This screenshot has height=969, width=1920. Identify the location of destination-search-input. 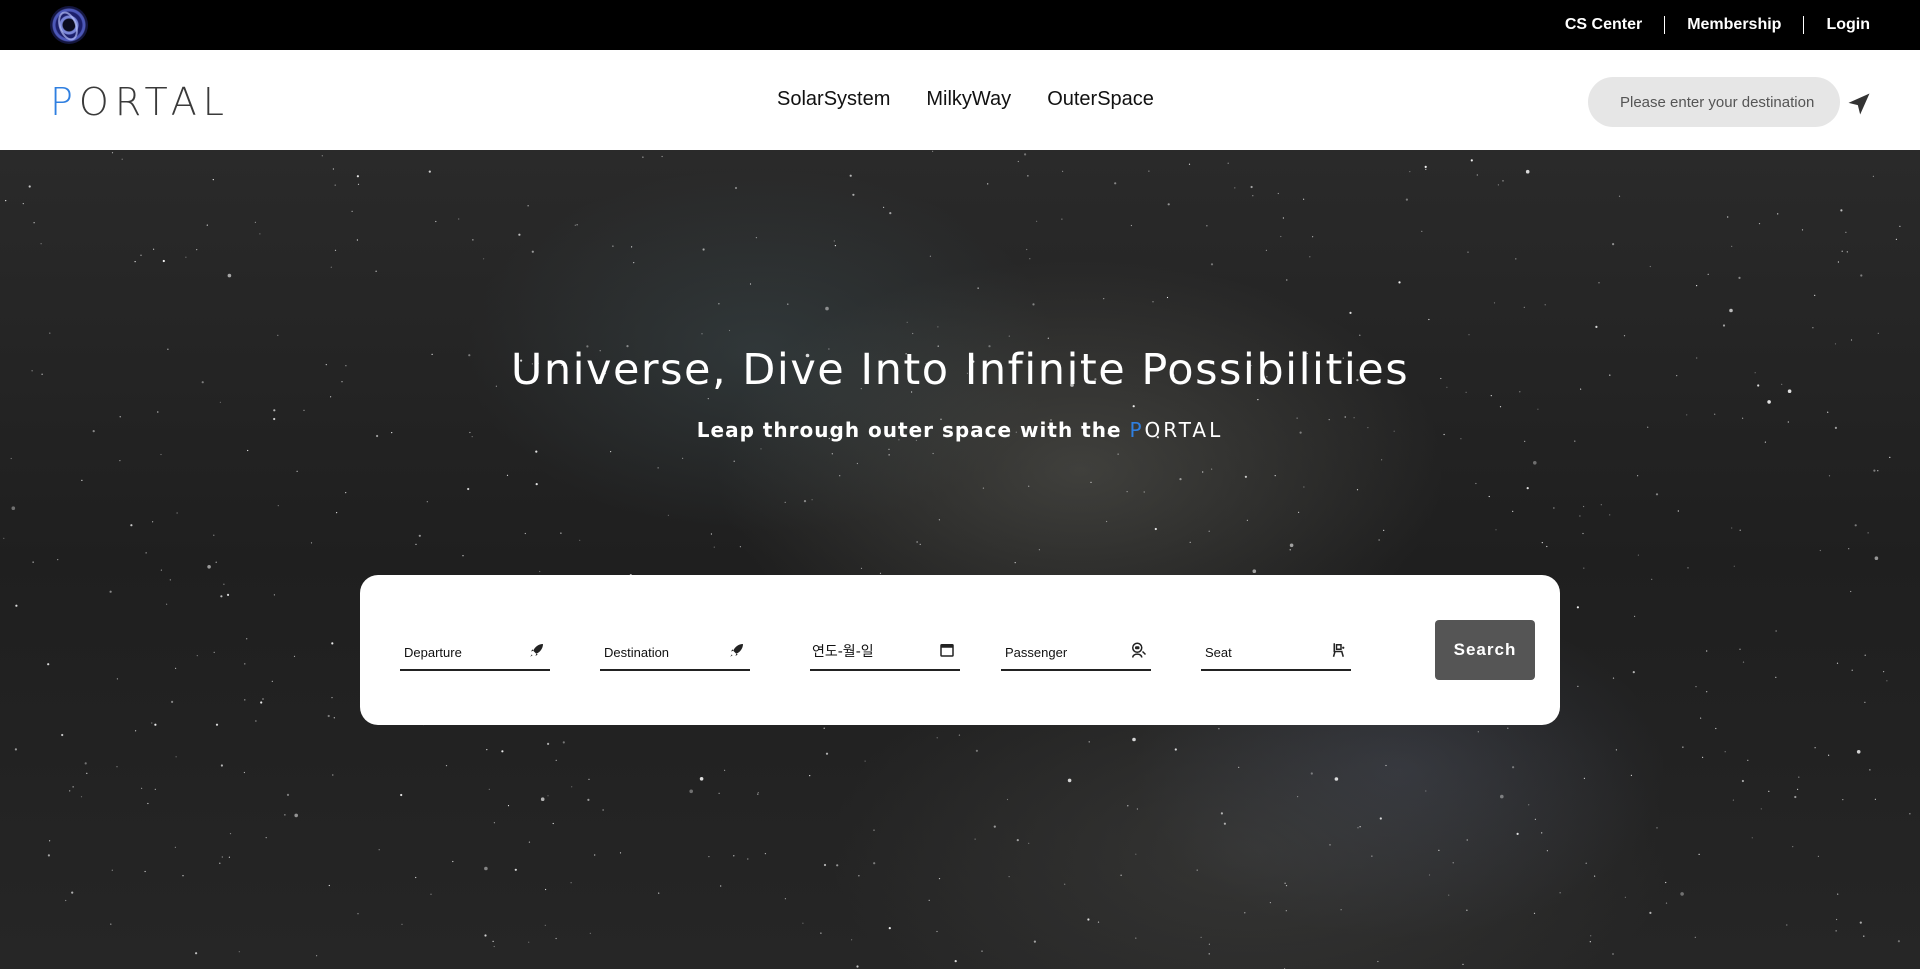
(1714, 102).